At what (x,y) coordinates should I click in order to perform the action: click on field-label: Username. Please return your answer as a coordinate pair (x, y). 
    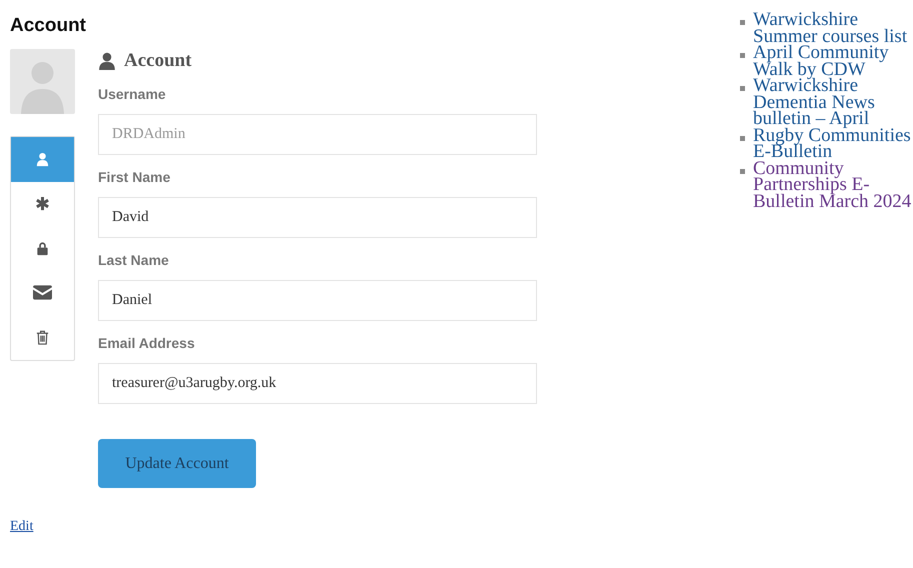
    Looking at the image, I should click on (132, 94).